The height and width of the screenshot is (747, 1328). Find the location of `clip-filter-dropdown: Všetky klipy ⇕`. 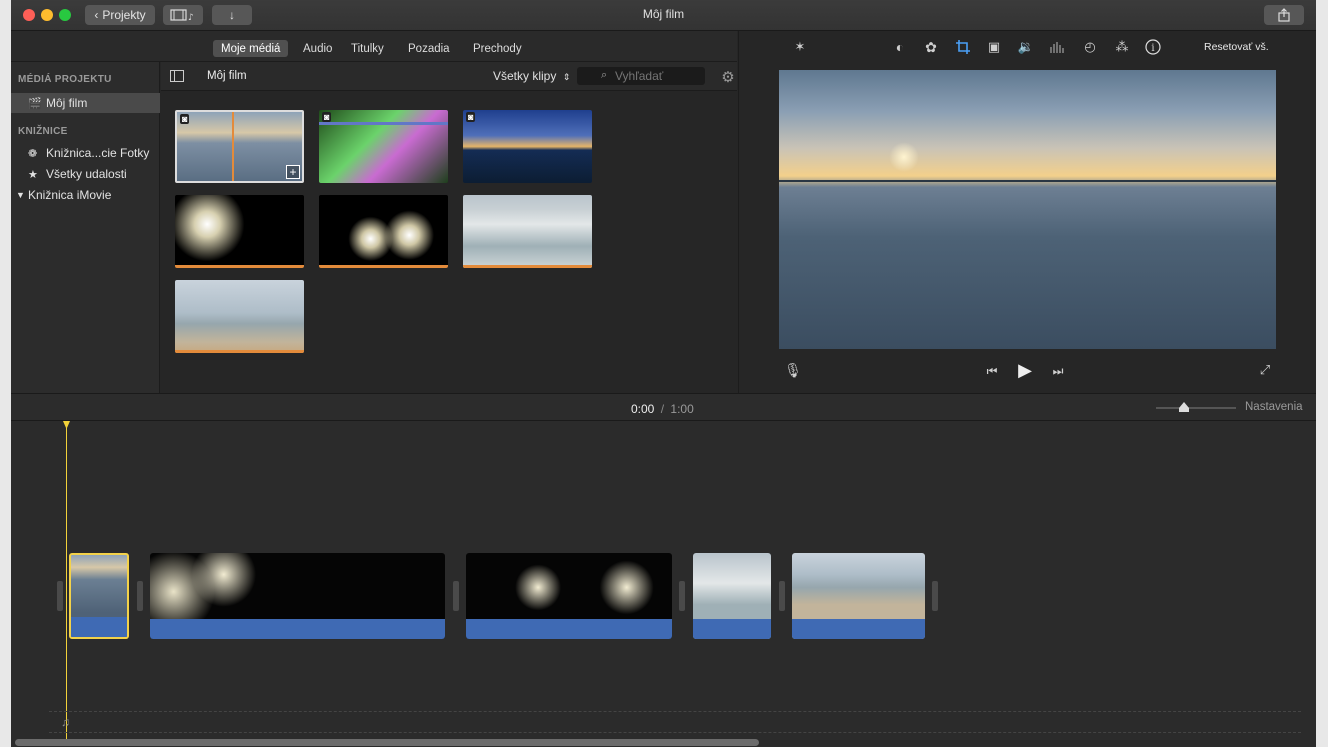

clip-filter-dropdown: Všetky klipy ⇕ is located at coordinates (531, 76).